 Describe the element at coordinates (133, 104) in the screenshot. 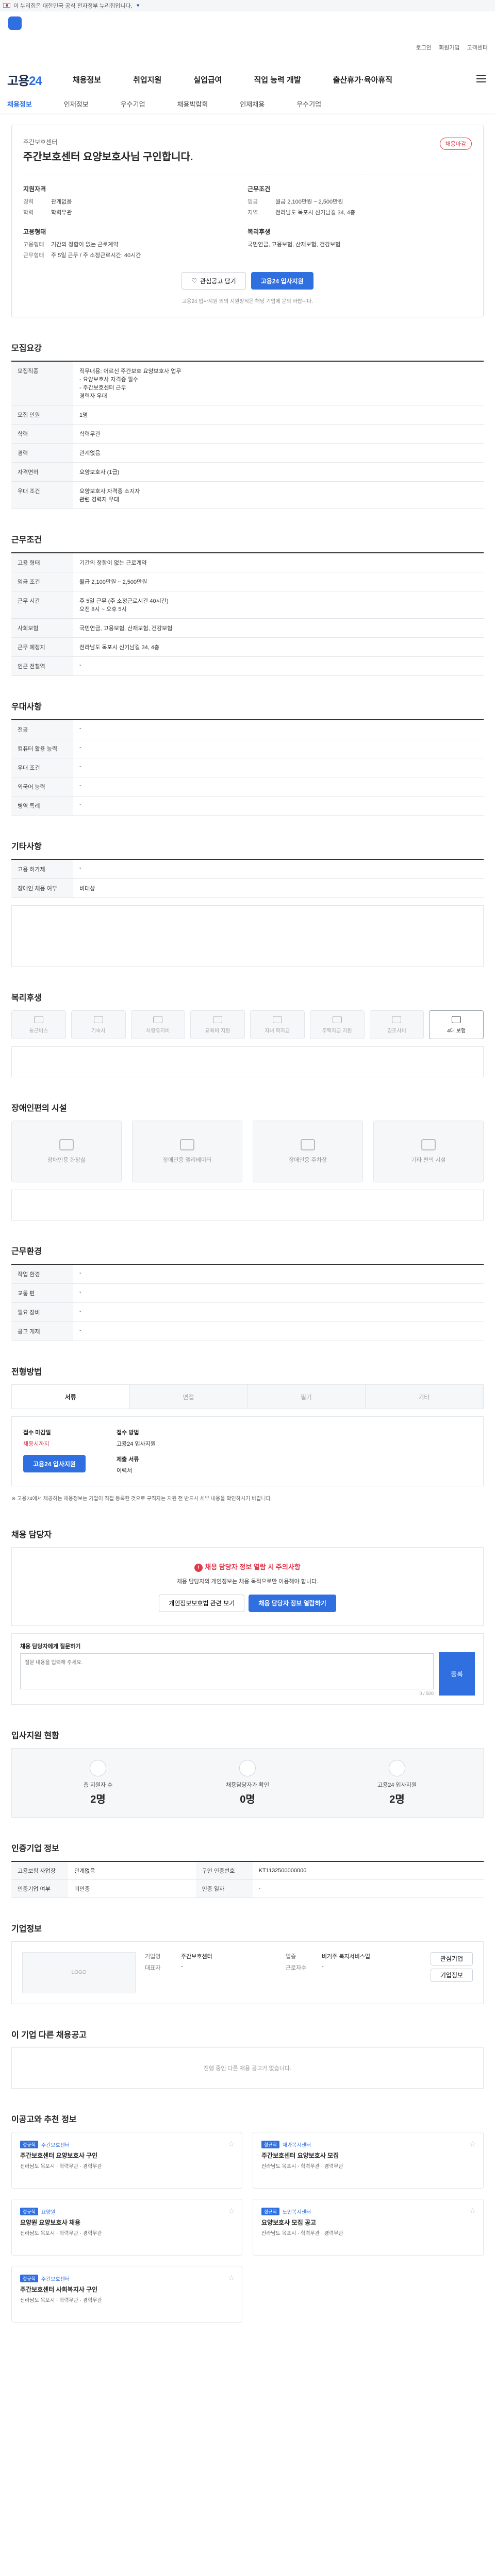

I see `subnav-2: 우수기업` at that location.